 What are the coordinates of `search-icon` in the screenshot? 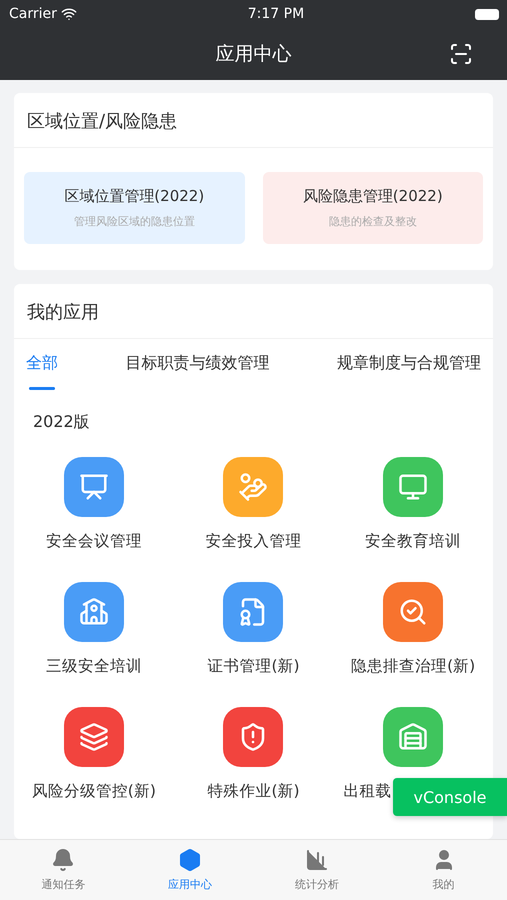 It's located at (413, 612).